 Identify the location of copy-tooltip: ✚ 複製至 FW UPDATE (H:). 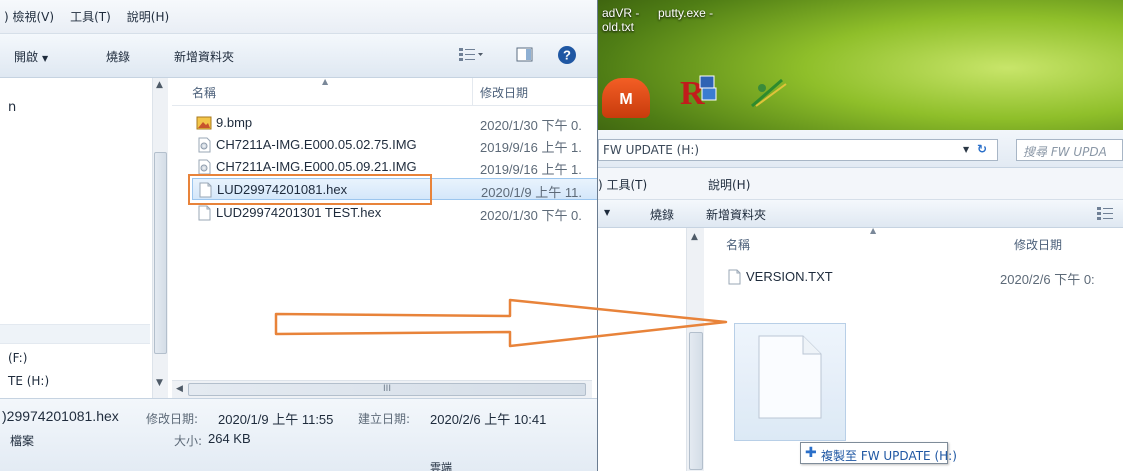
(878, 453).